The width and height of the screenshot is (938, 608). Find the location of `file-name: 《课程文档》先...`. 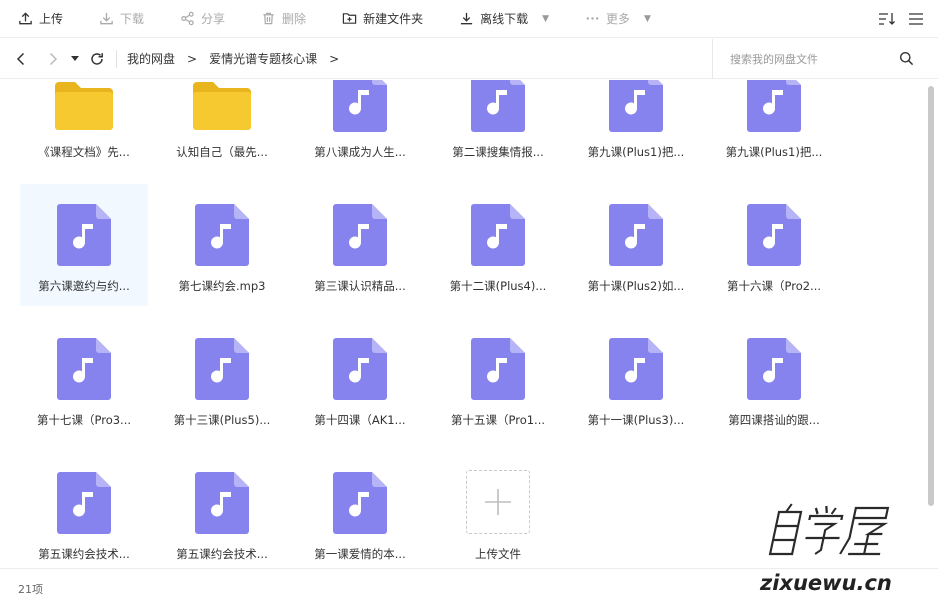

file-name: 《课程文档》先... is located at coordinates (84, 152).